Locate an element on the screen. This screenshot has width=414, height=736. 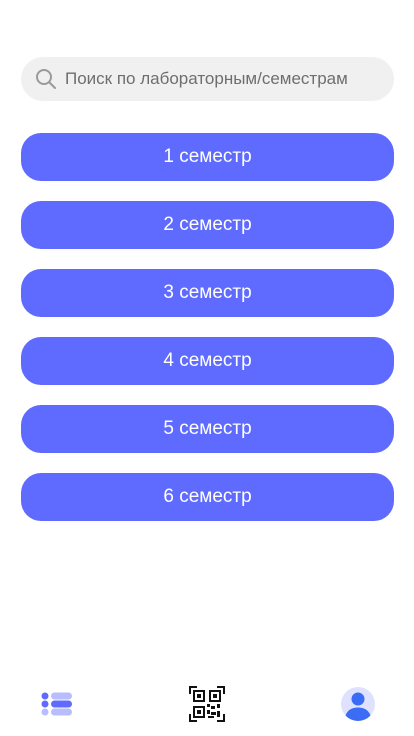
nav-profile-button is located at coordinates (358, 704).